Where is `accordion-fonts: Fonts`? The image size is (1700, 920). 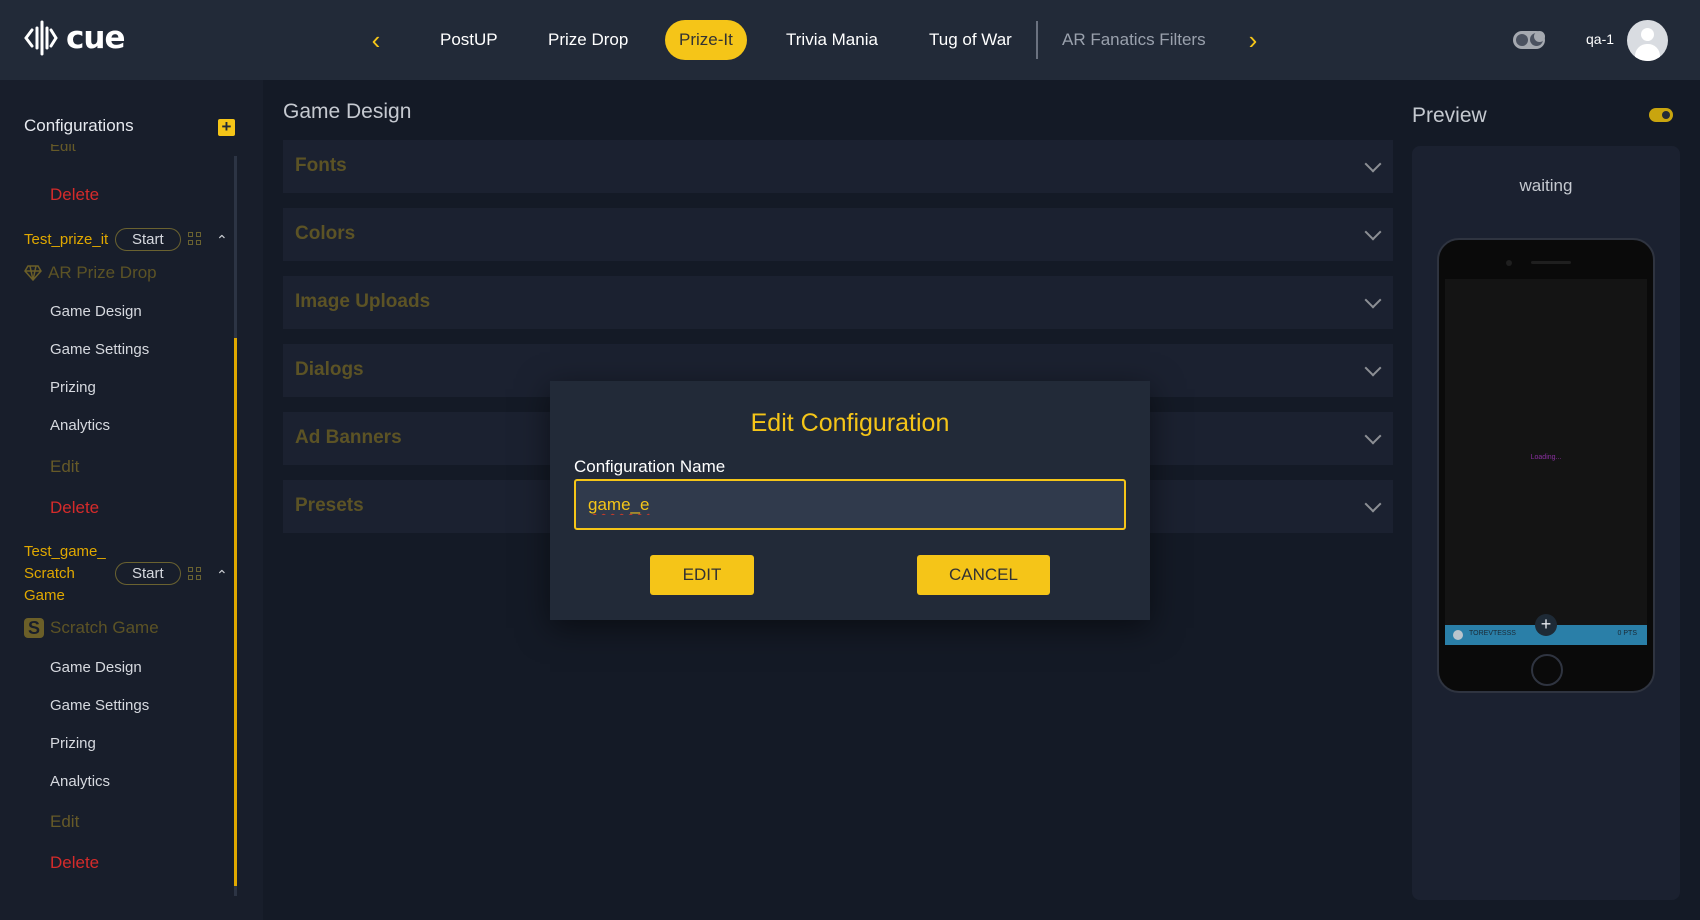 accordion-fonts: Fonts is located at coordinates (838, 166).